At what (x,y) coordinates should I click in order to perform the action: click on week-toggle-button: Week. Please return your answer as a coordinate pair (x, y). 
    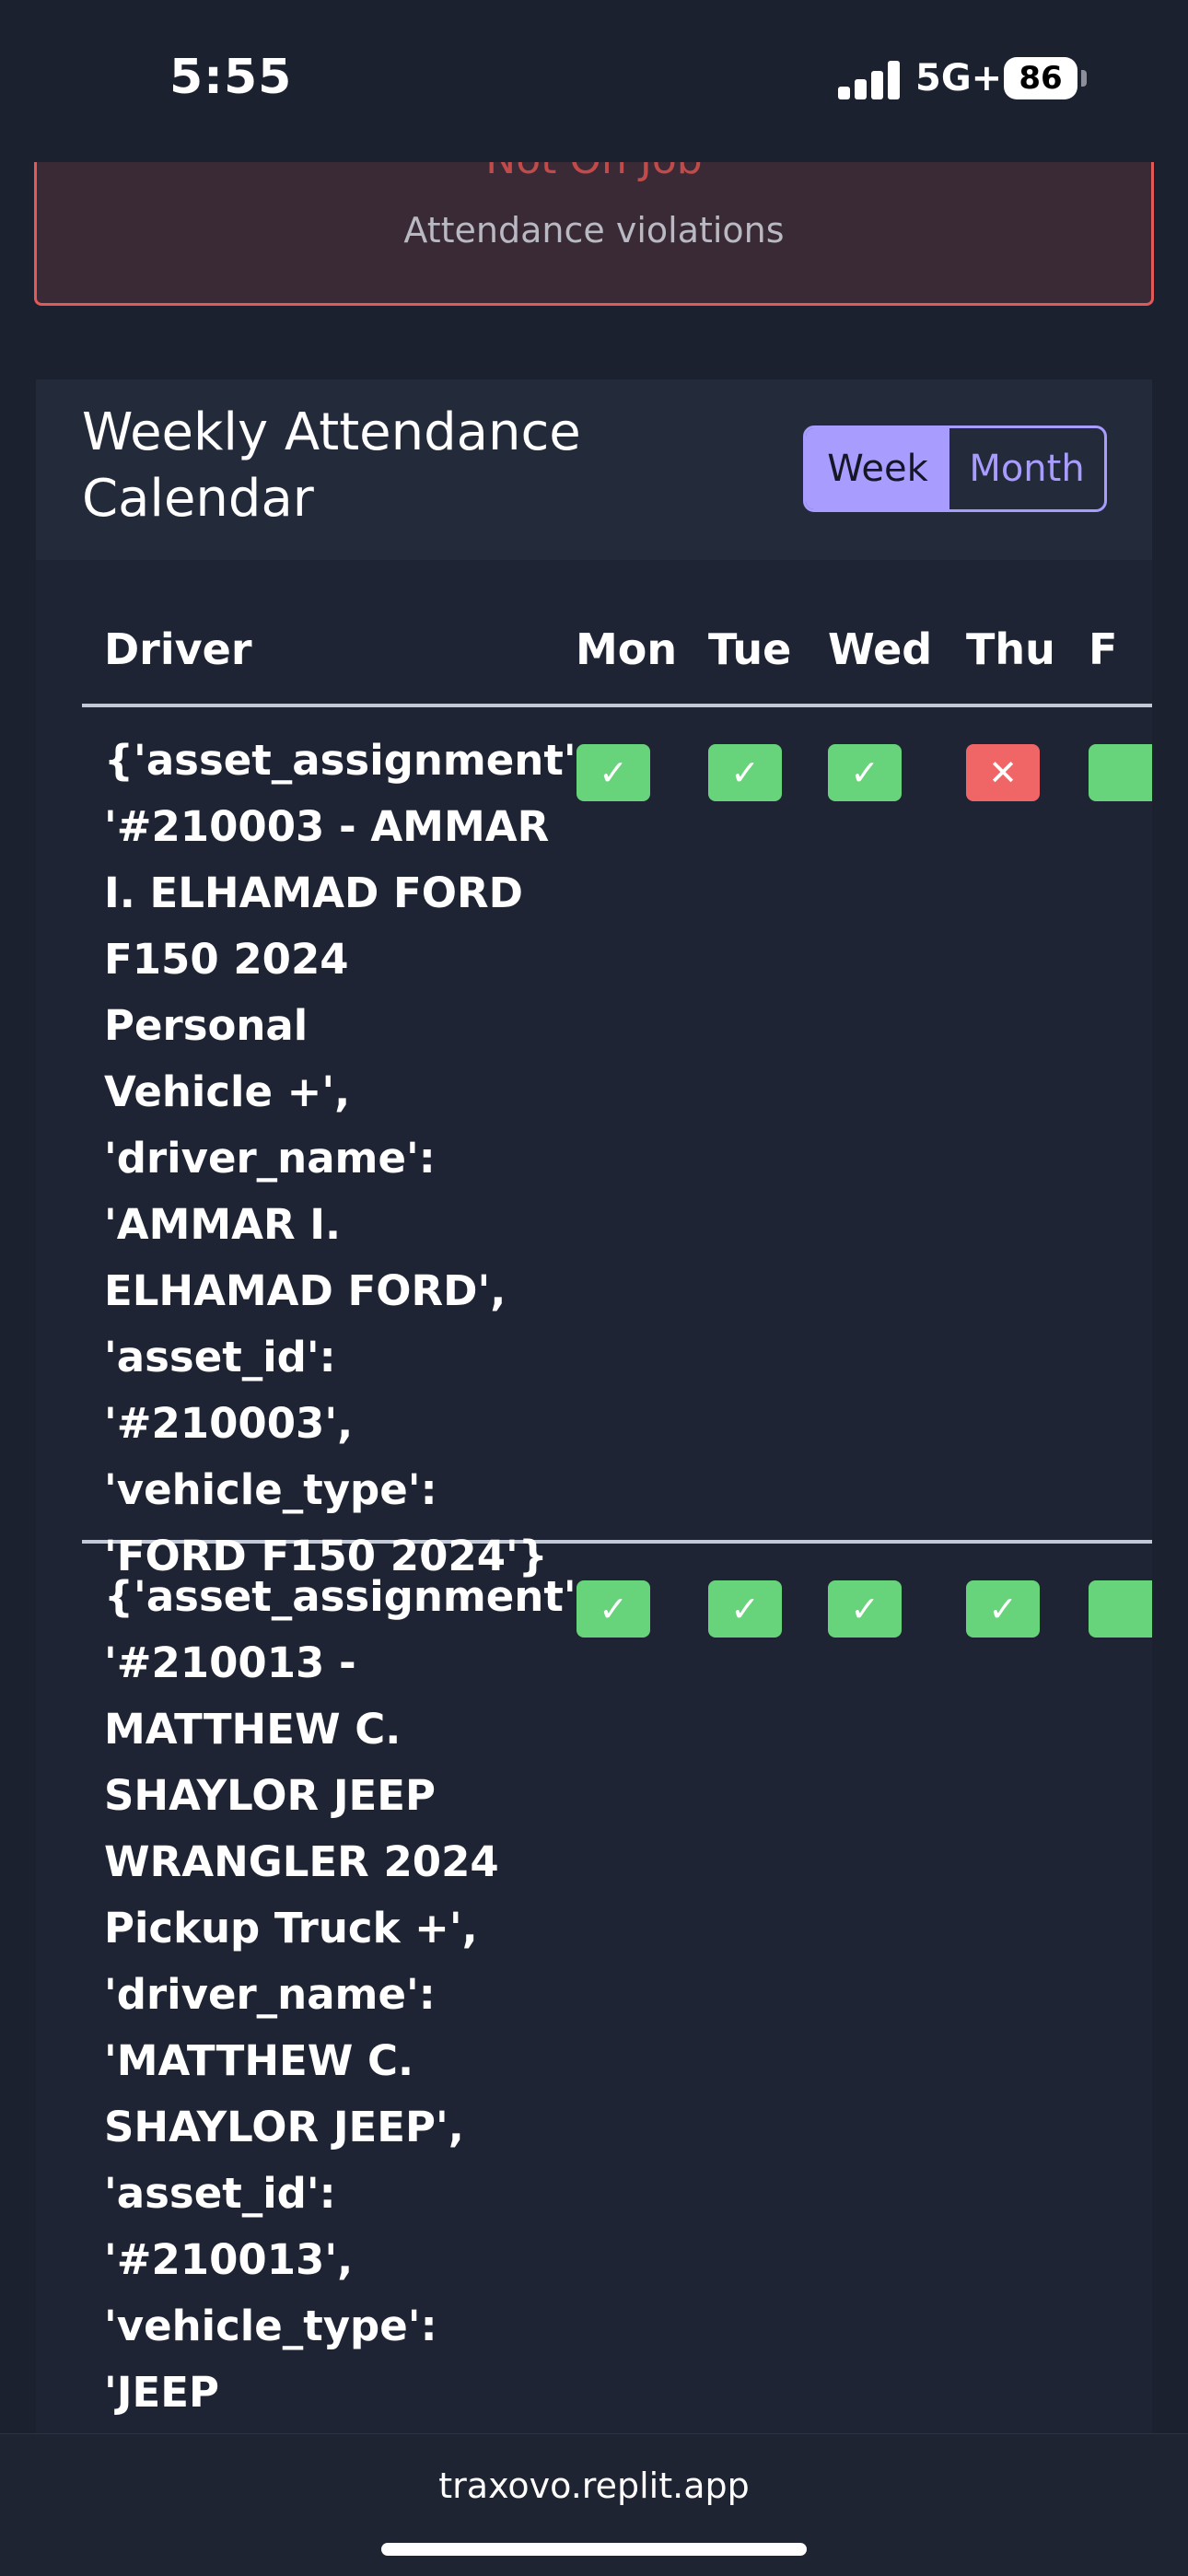
    Looking at the image, I should click on (877, 468).